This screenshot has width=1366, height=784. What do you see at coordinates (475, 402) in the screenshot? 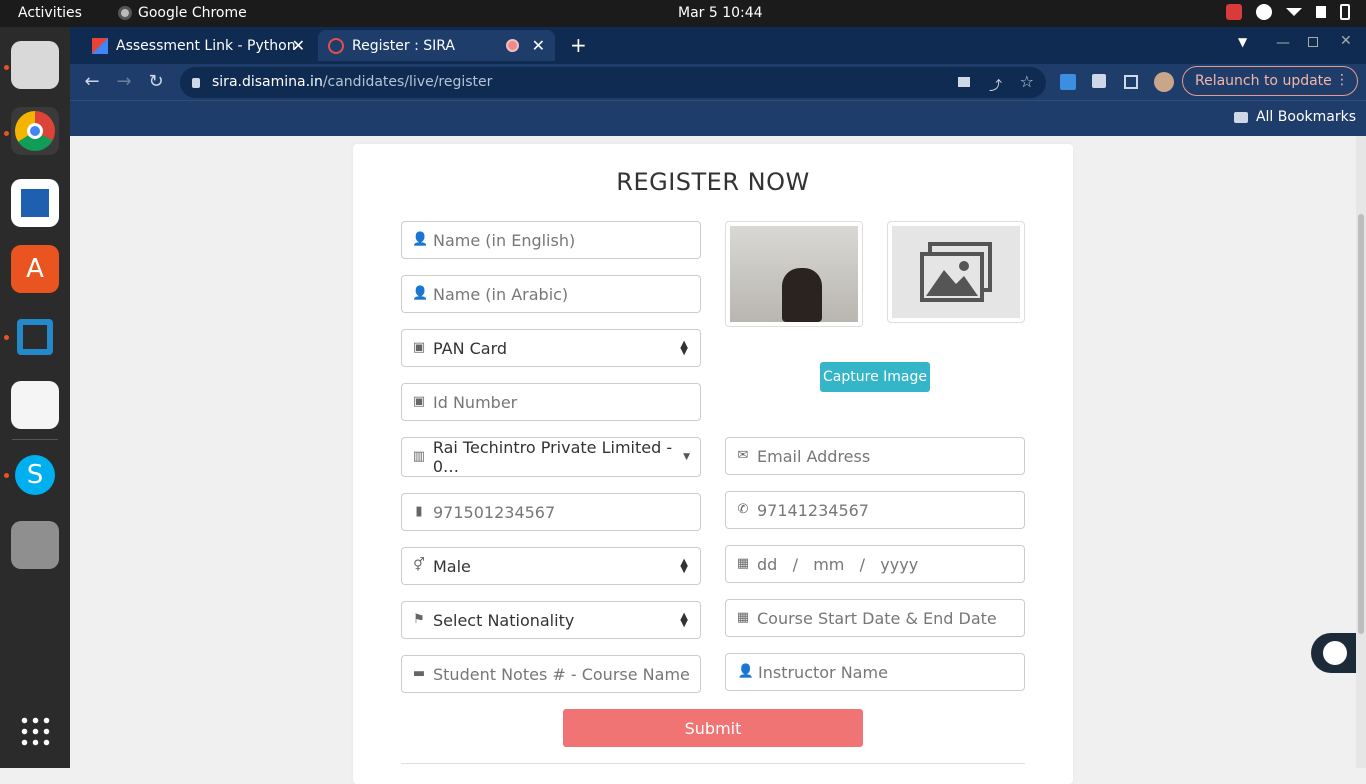
I see `id-number-placeholder: Id Number` at bounding box center [475, 402].